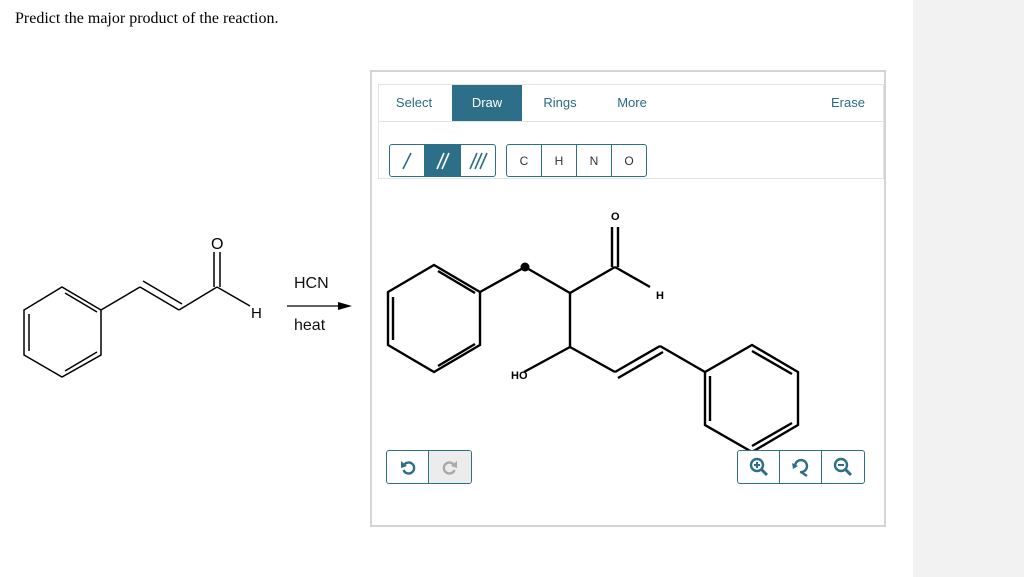 The width and height of the screenshot is (1024, 577). Describe the element at coordinates (525, 267) in the screenshot. I see `selected-atom-dot` at that location.